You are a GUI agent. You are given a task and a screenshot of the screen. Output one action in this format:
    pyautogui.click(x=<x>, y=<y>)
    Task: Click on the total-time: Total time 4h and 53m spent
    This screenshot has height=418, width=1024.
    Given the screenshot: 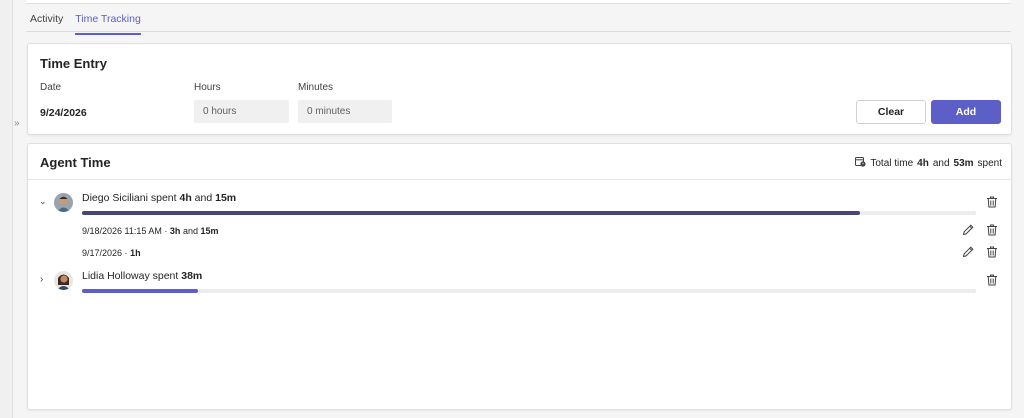 What is the action you would take?
    pyautogui.click(x=928, y=163)
    